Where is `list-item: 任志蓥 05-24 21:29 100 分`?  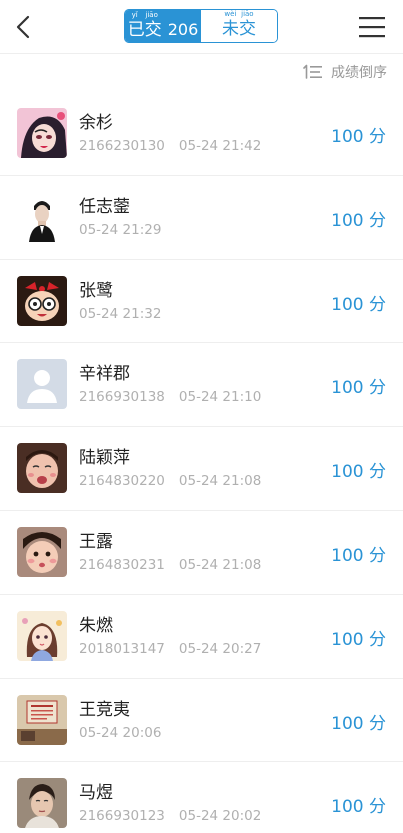 list-item: 任志蓥 05-24 21:29 100 分 is located at coordinates (201, 218).